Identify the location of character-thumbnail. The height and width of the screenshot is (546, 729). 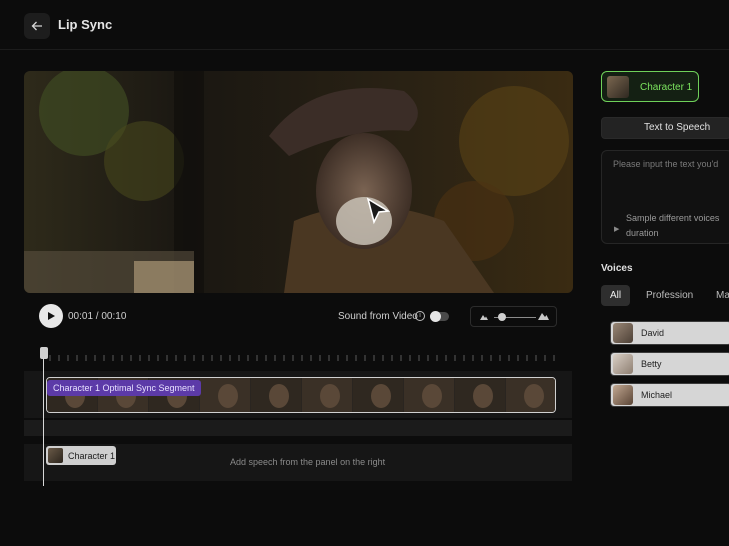
(55, 455).